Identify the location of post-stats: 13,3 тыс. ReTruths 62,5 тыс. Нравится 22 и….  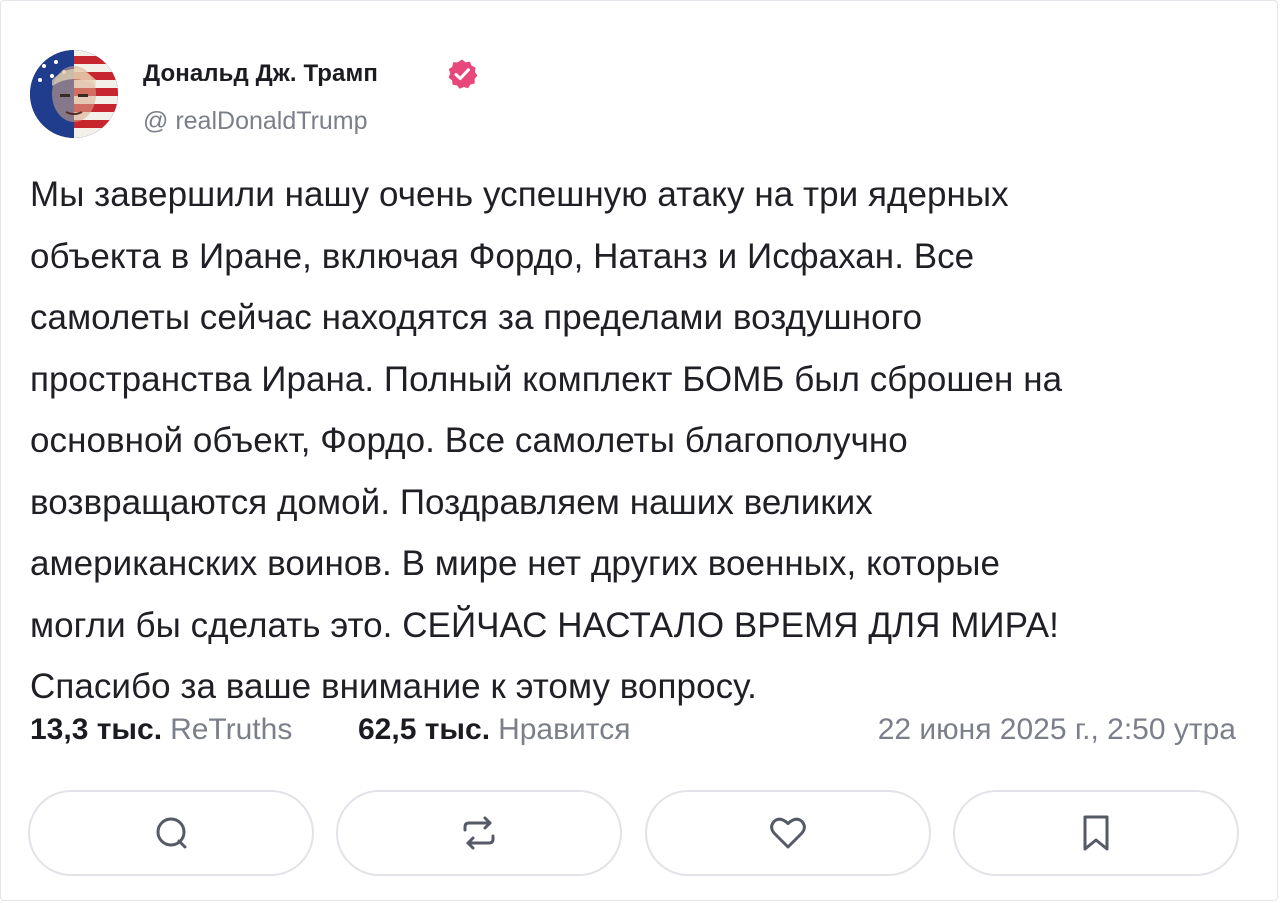
(640, 733).